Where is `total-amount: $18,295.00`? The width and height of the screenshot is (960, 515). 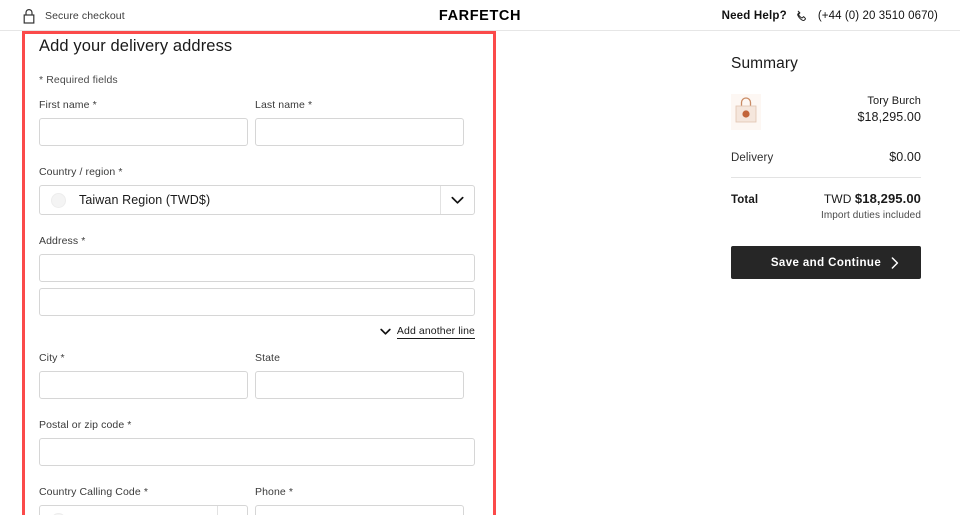 total-amount: $18,295.00 is located at coordinates (887, 198).